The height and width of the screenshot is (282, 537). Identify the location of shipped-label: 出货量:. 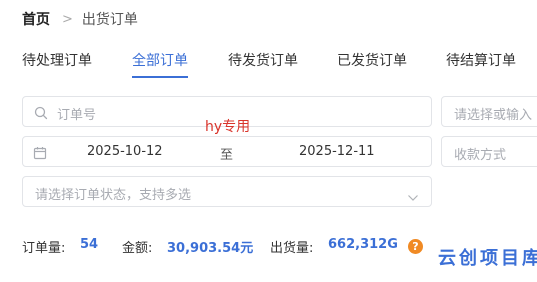
(292, 248).